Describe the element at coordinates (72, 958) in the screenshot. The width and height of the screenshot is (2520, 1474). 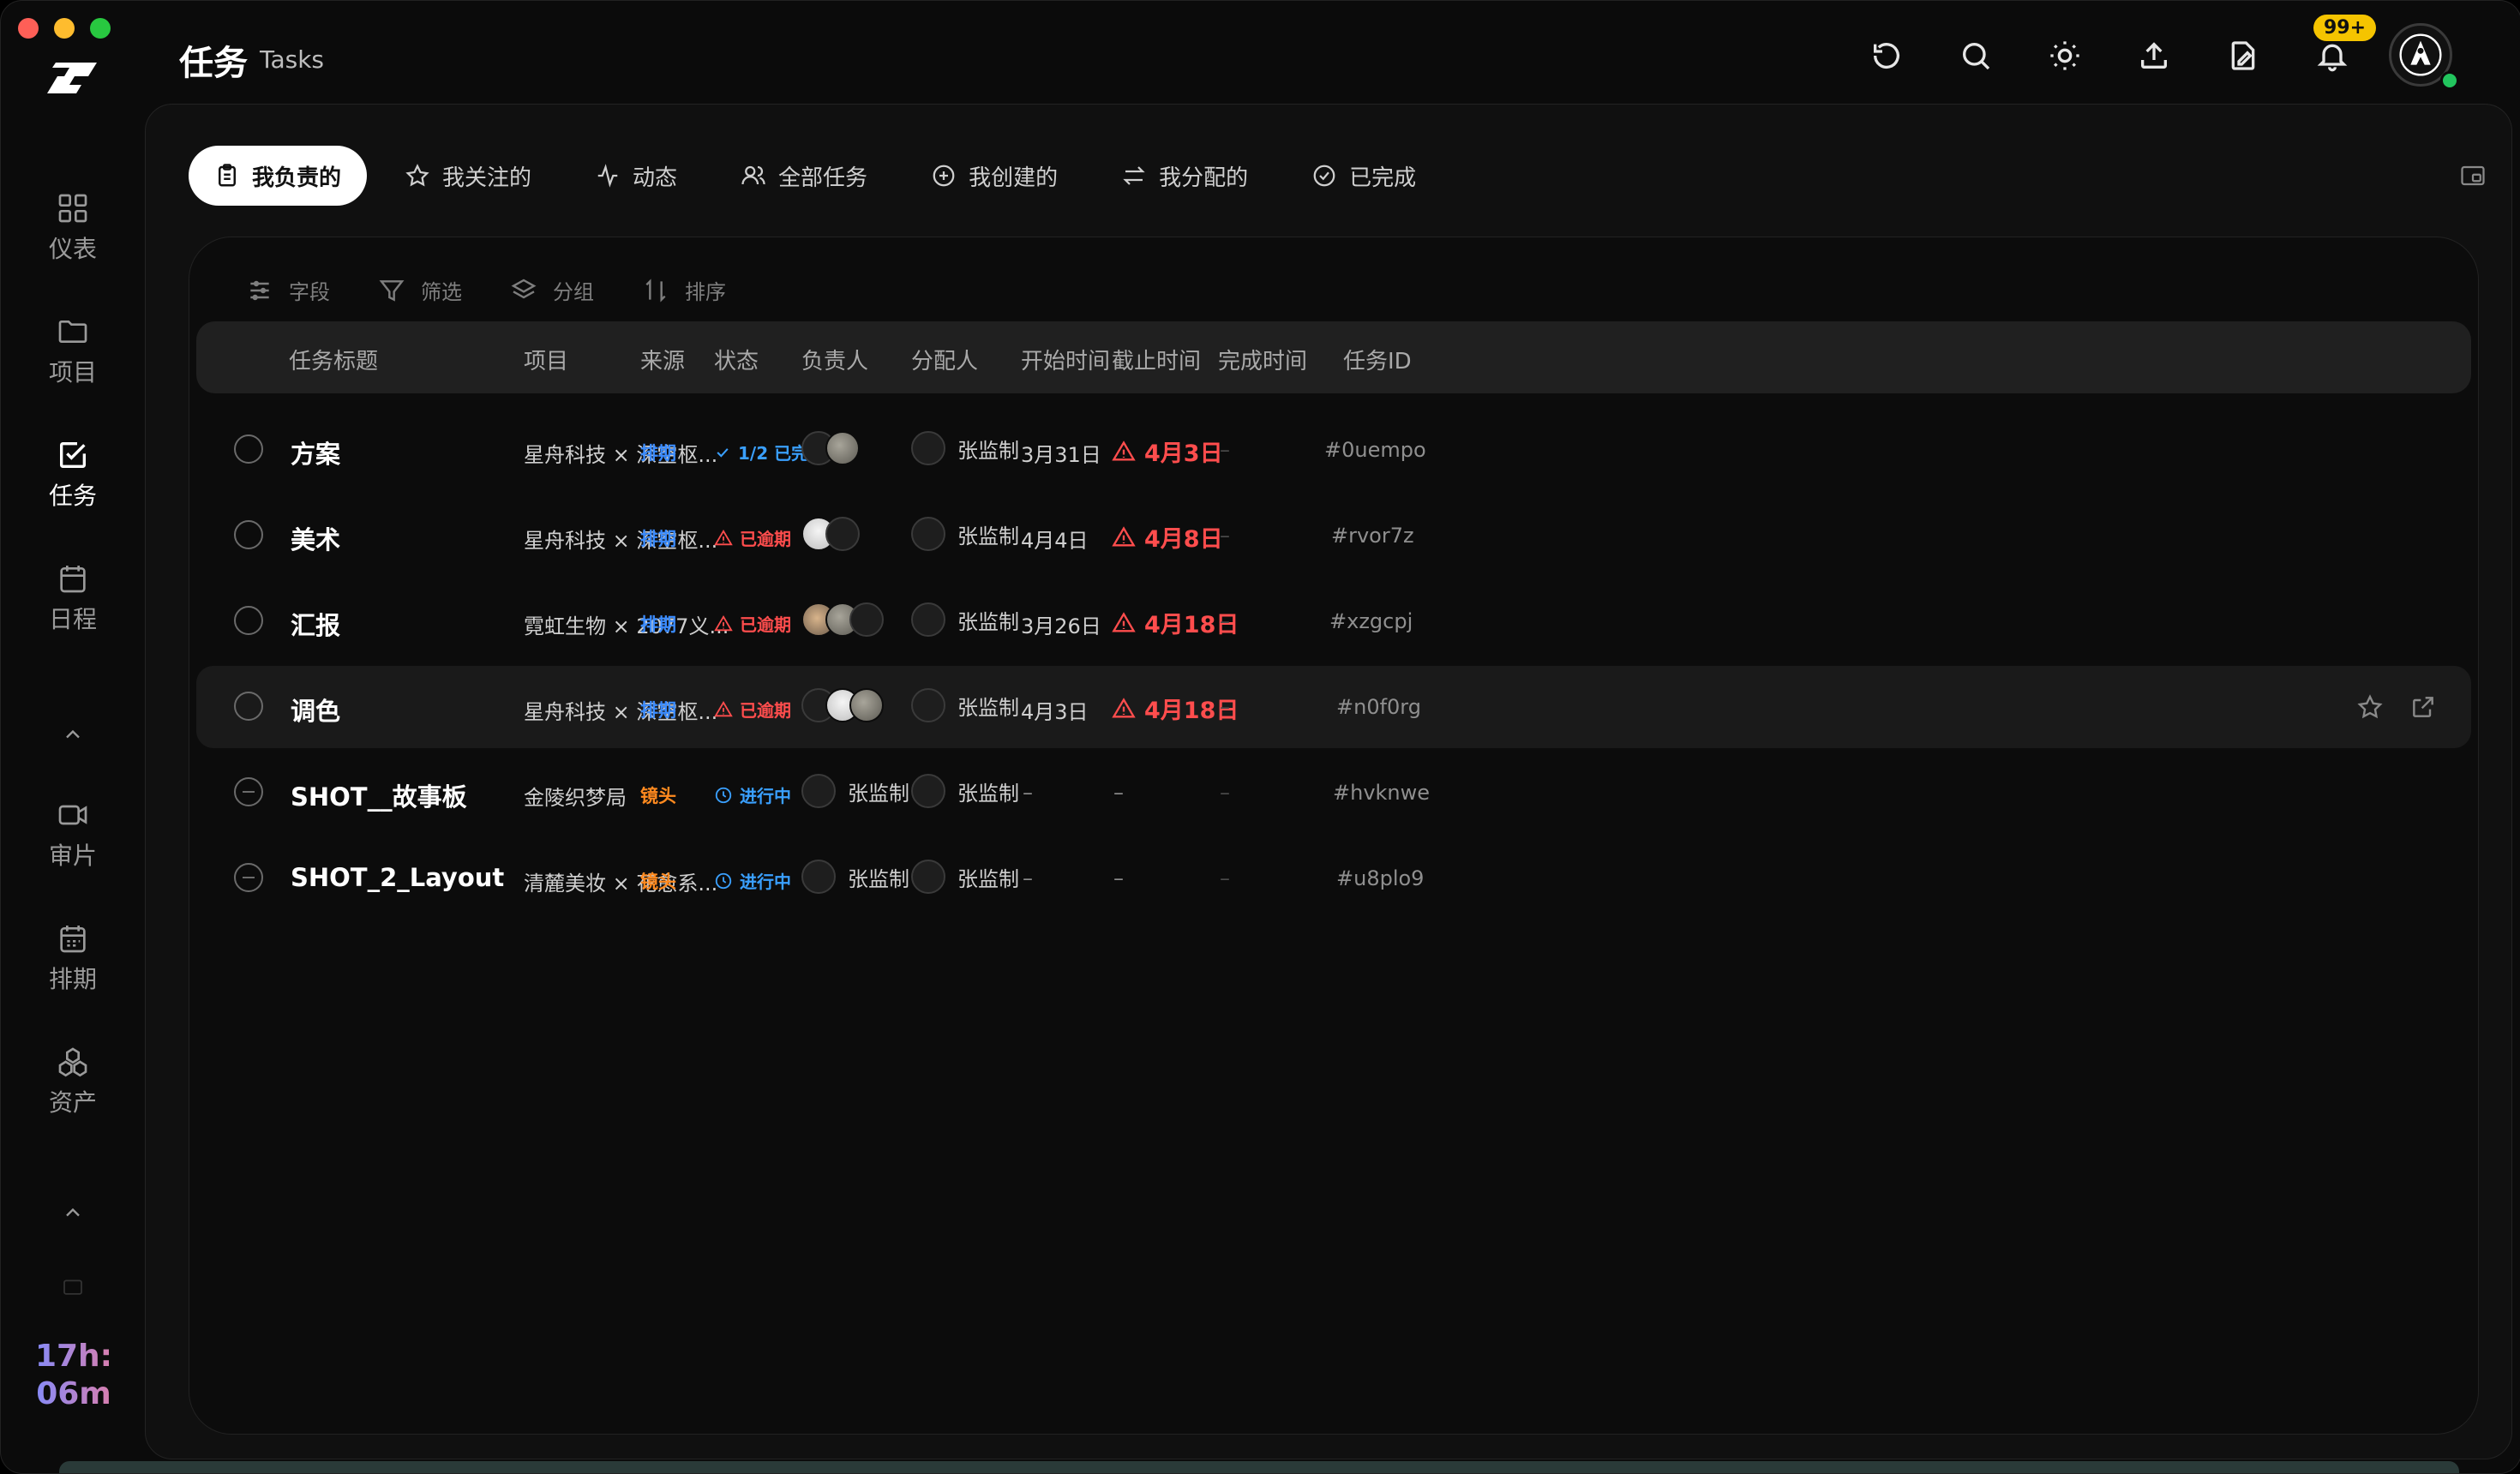
I see `sidebar-item-schedule: 排期` at that location.